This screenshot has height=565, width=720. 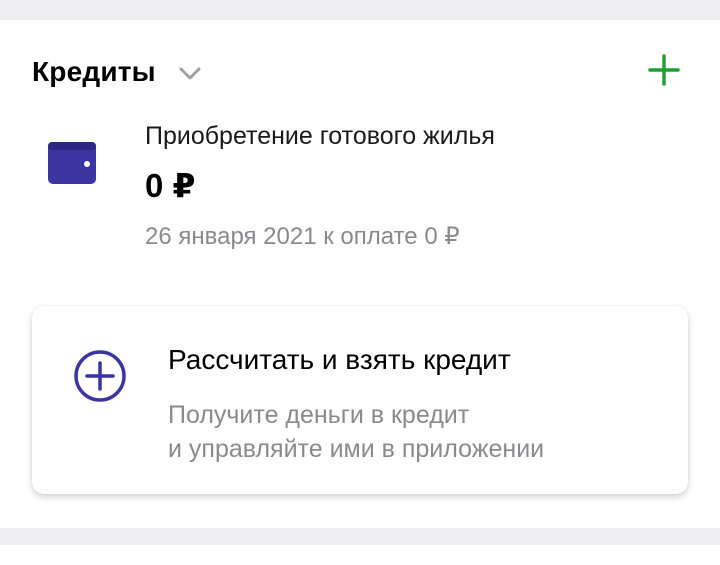 What do you see at coordinates (339, 359) in the screenshot?
I see `promo-title: Рассчитать и взять кредит` at bounding box center [339, 359].